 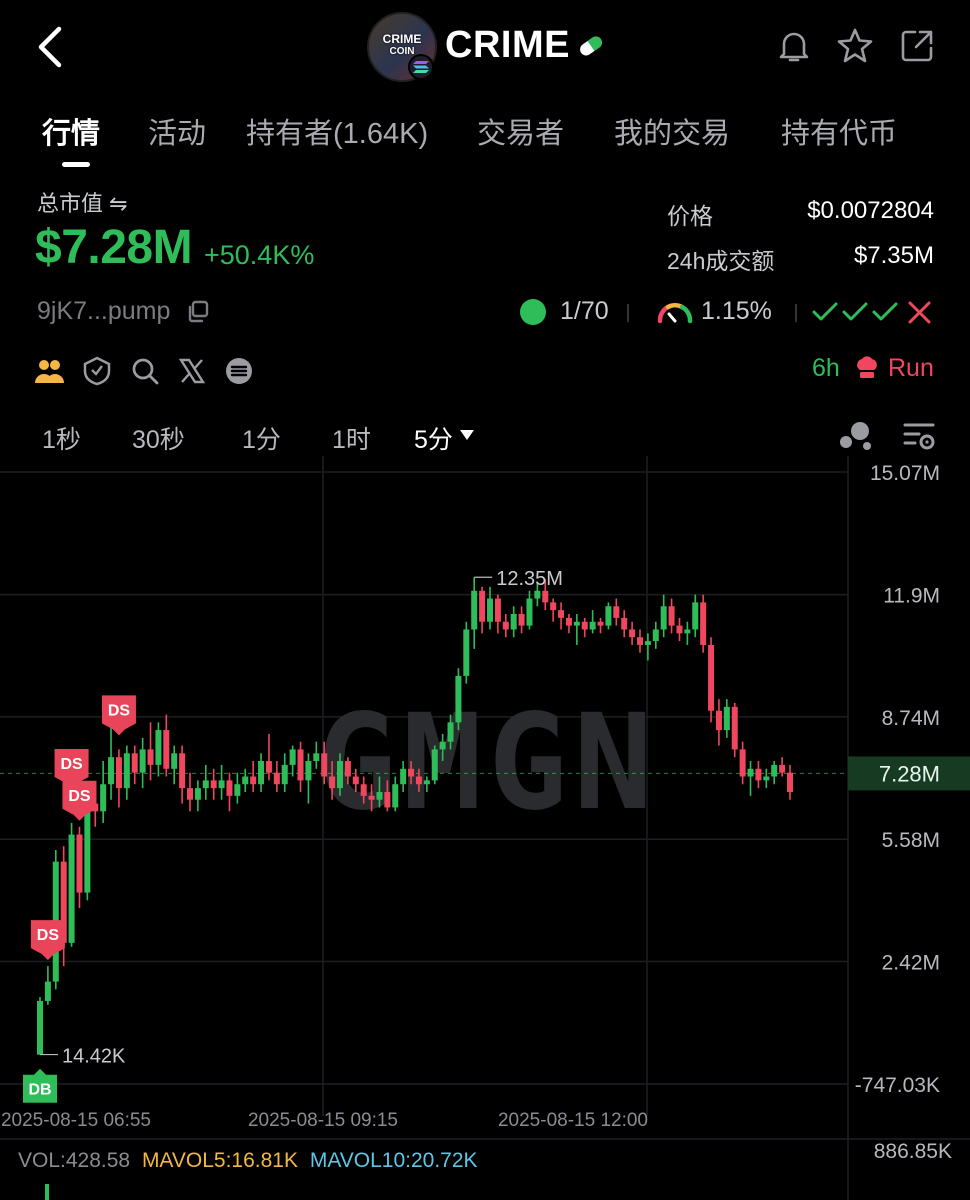 I want to click on marker-label: DB, so click(x=39, y=1090).